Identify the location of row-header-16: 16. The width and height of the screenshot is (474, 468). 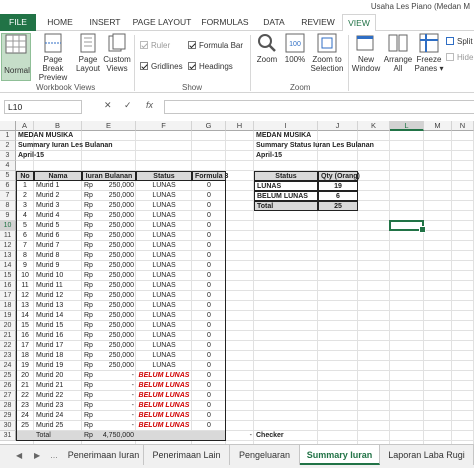
(8, 286).